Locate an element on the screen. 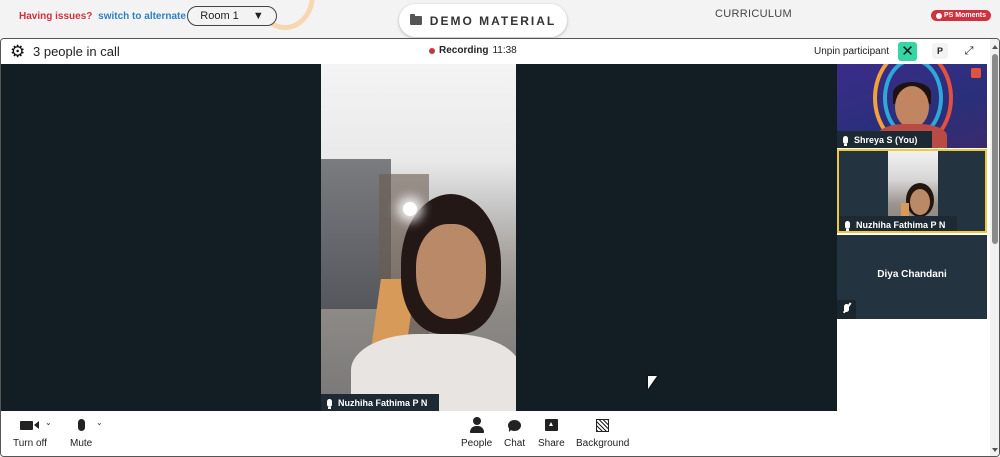 The width and height of the screenshot is (1000, 457). participant-tile: Shreya S (You) is located at coordinates (912, 106).